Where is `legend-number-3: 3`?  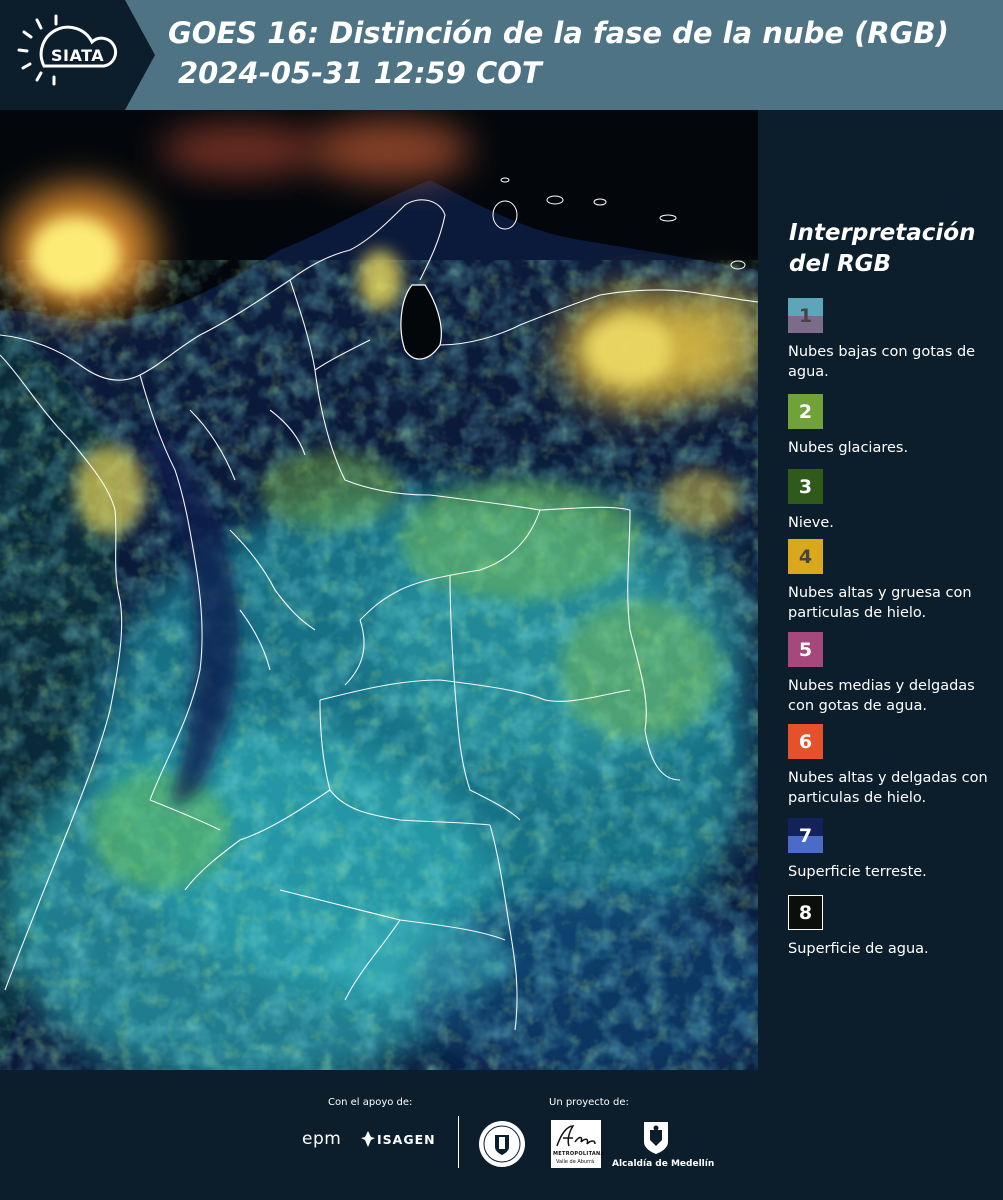 legend-number-3: 3 is located at coordinates (805, 486).